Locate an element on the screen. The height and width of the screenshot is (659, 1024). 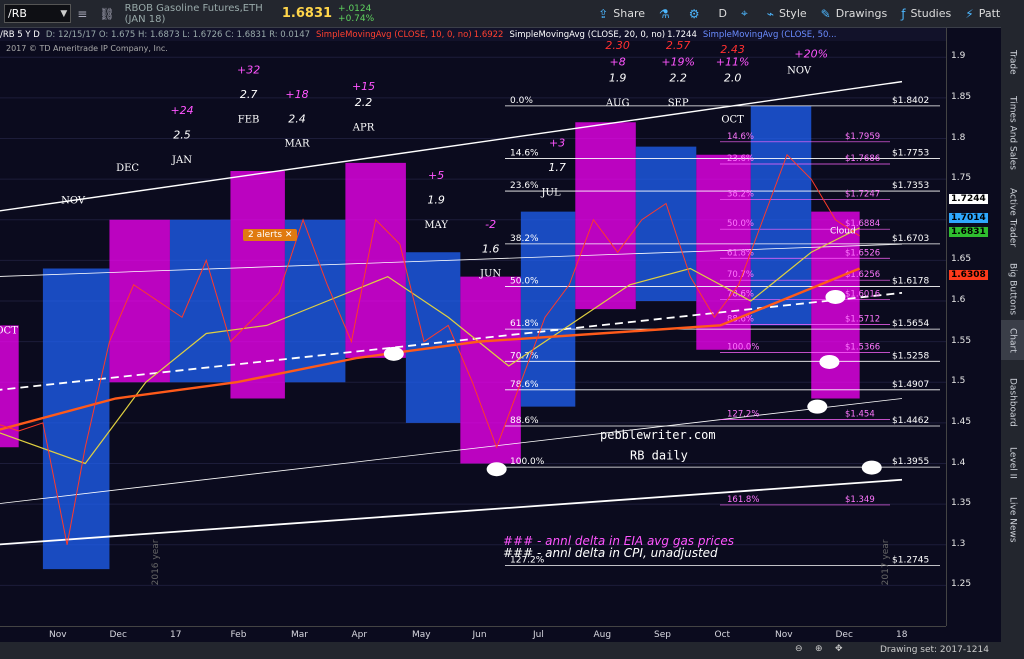
y-tick-label: 1.65 is located at coordinates (961, 259).